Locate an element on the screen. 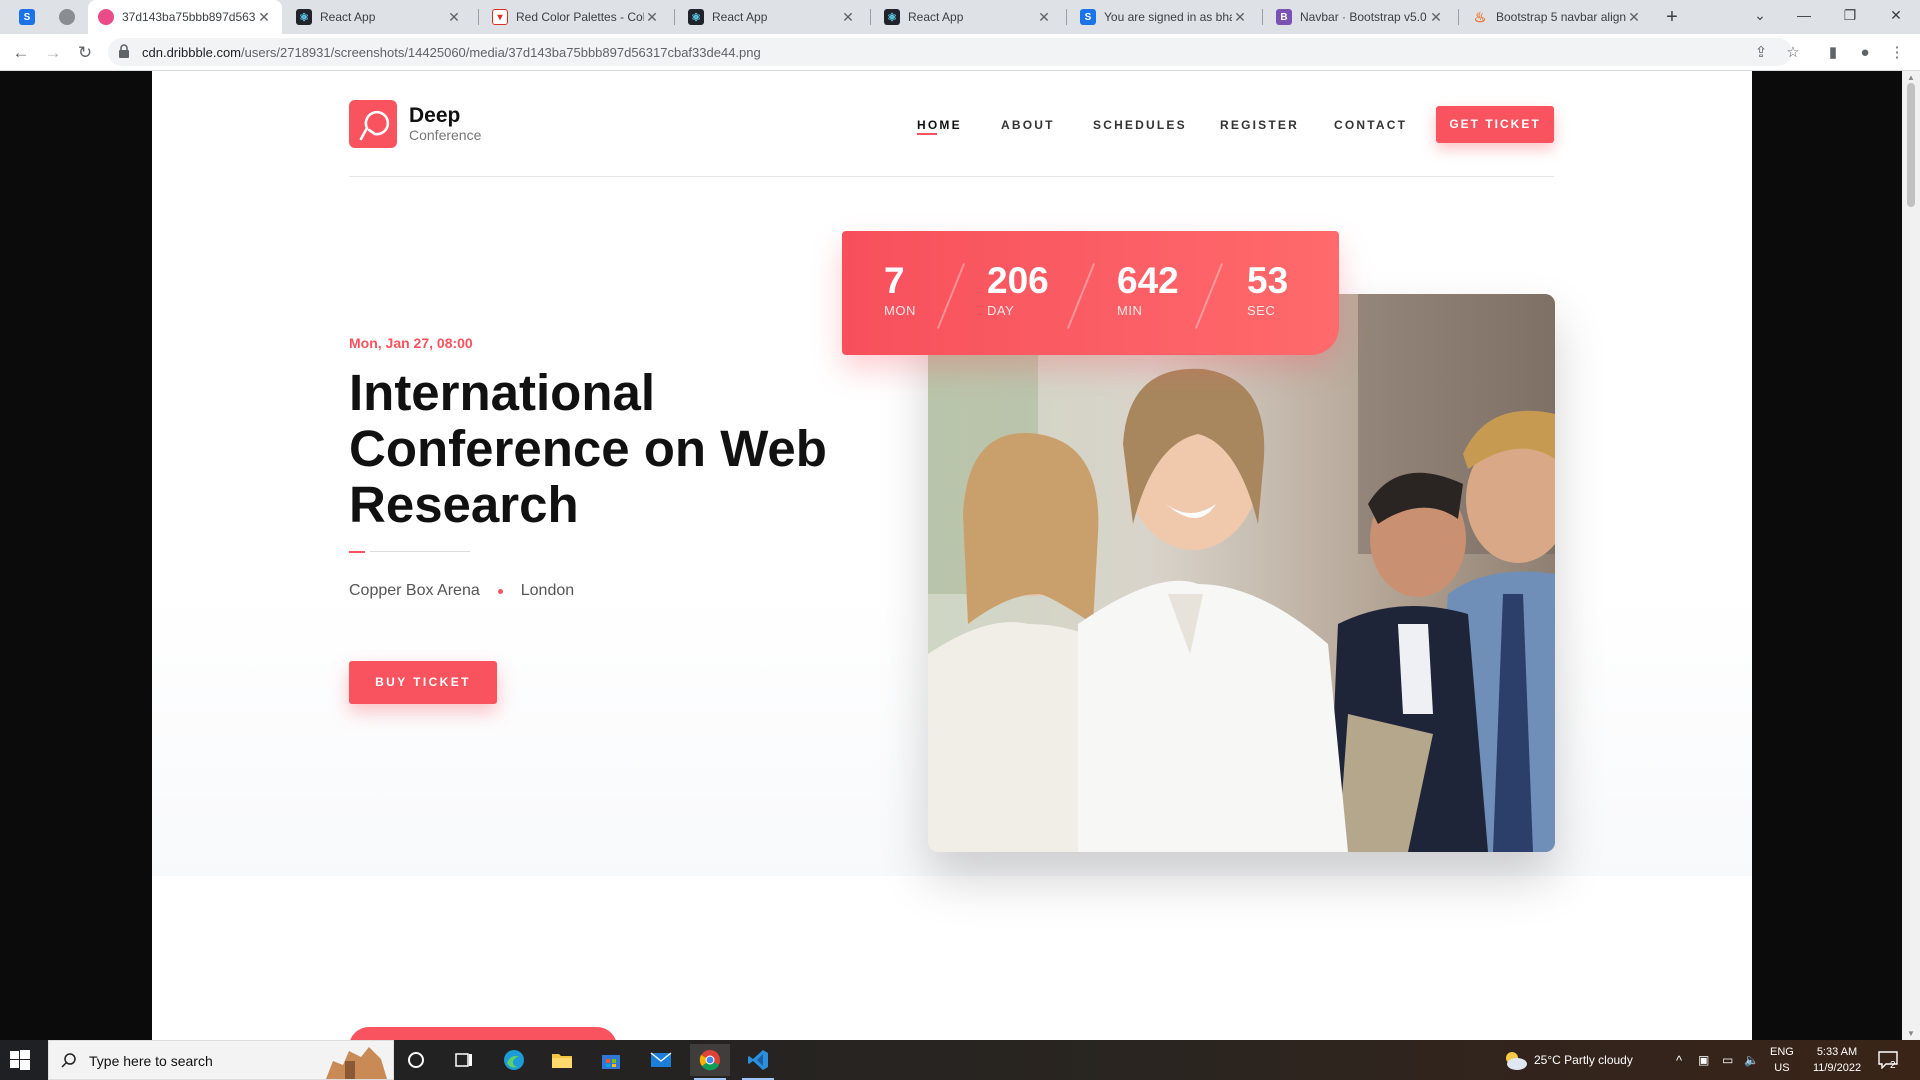 The image size is (1920, 1080). browser-tab: ♨ Bootstrap 5 navbar align ✕ is located at coordinates (1557, 17).